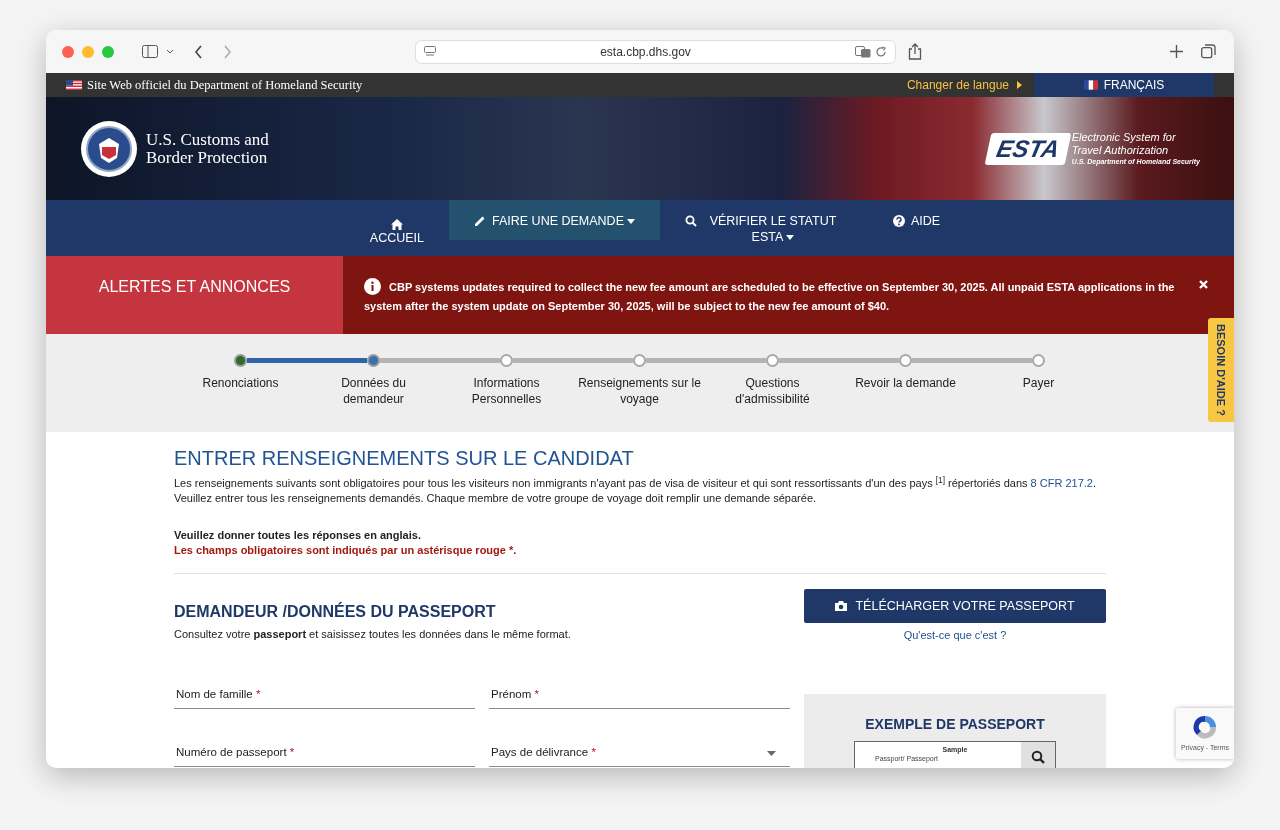  I want to click on language-selector: FRANÇAIS, so click(1124, 85).